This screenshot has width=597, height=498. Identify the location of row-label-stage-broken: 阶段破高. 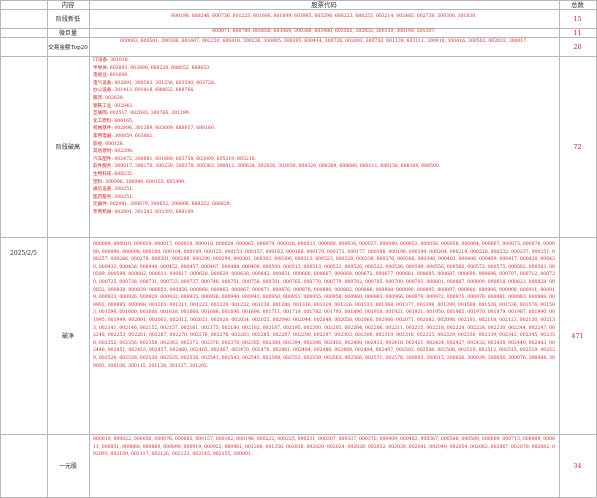
(67, 147).